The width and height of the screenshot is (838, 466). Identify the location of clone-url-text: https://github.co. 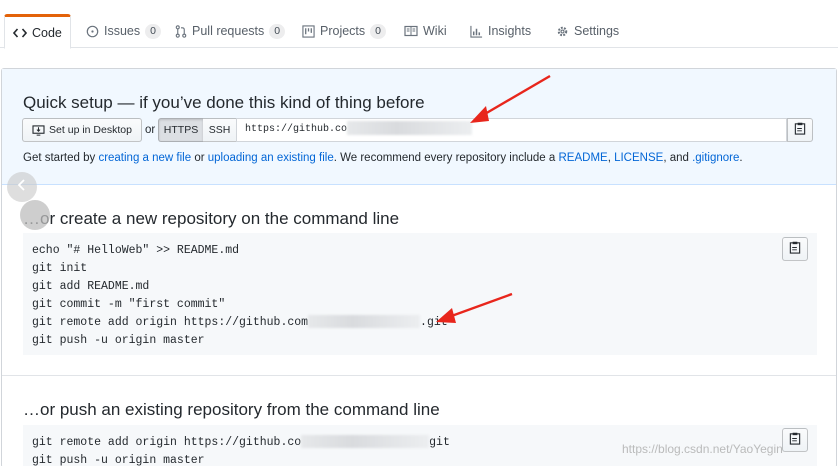
(296, 129).